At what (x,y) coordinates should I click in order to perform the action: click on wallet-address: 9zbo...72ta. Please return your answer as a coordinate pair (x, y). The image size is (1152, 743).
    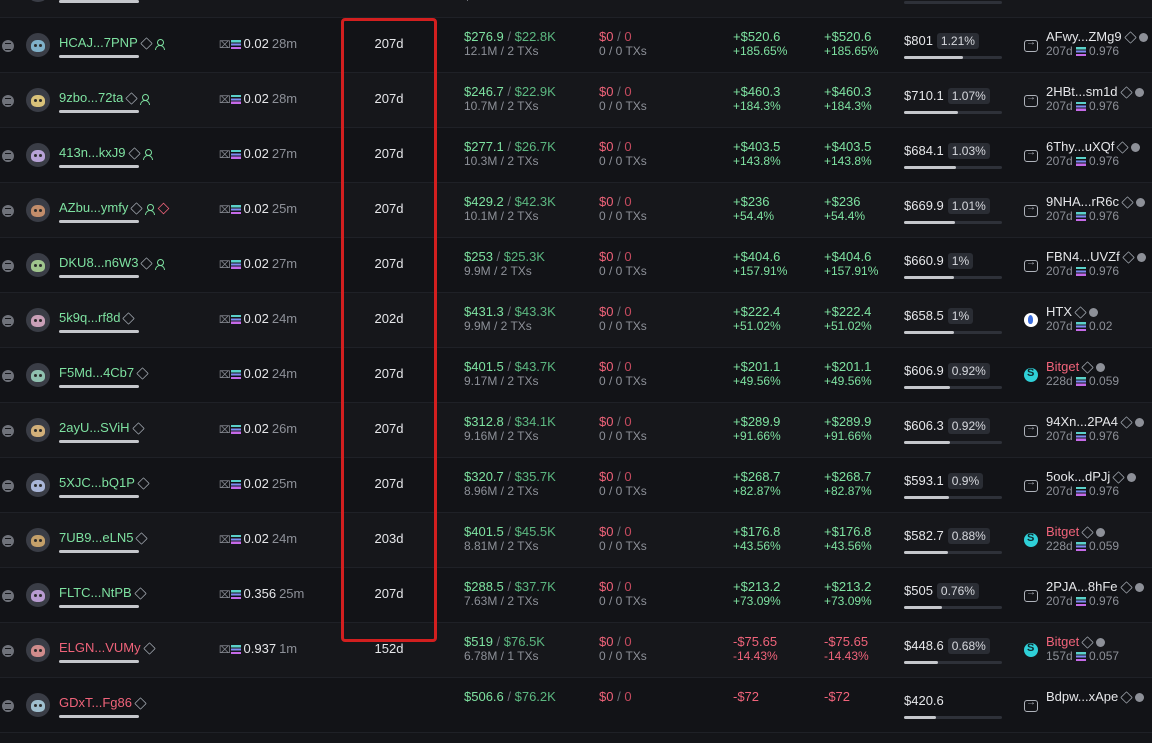
    Looking at the image, I should click on (105, 97).